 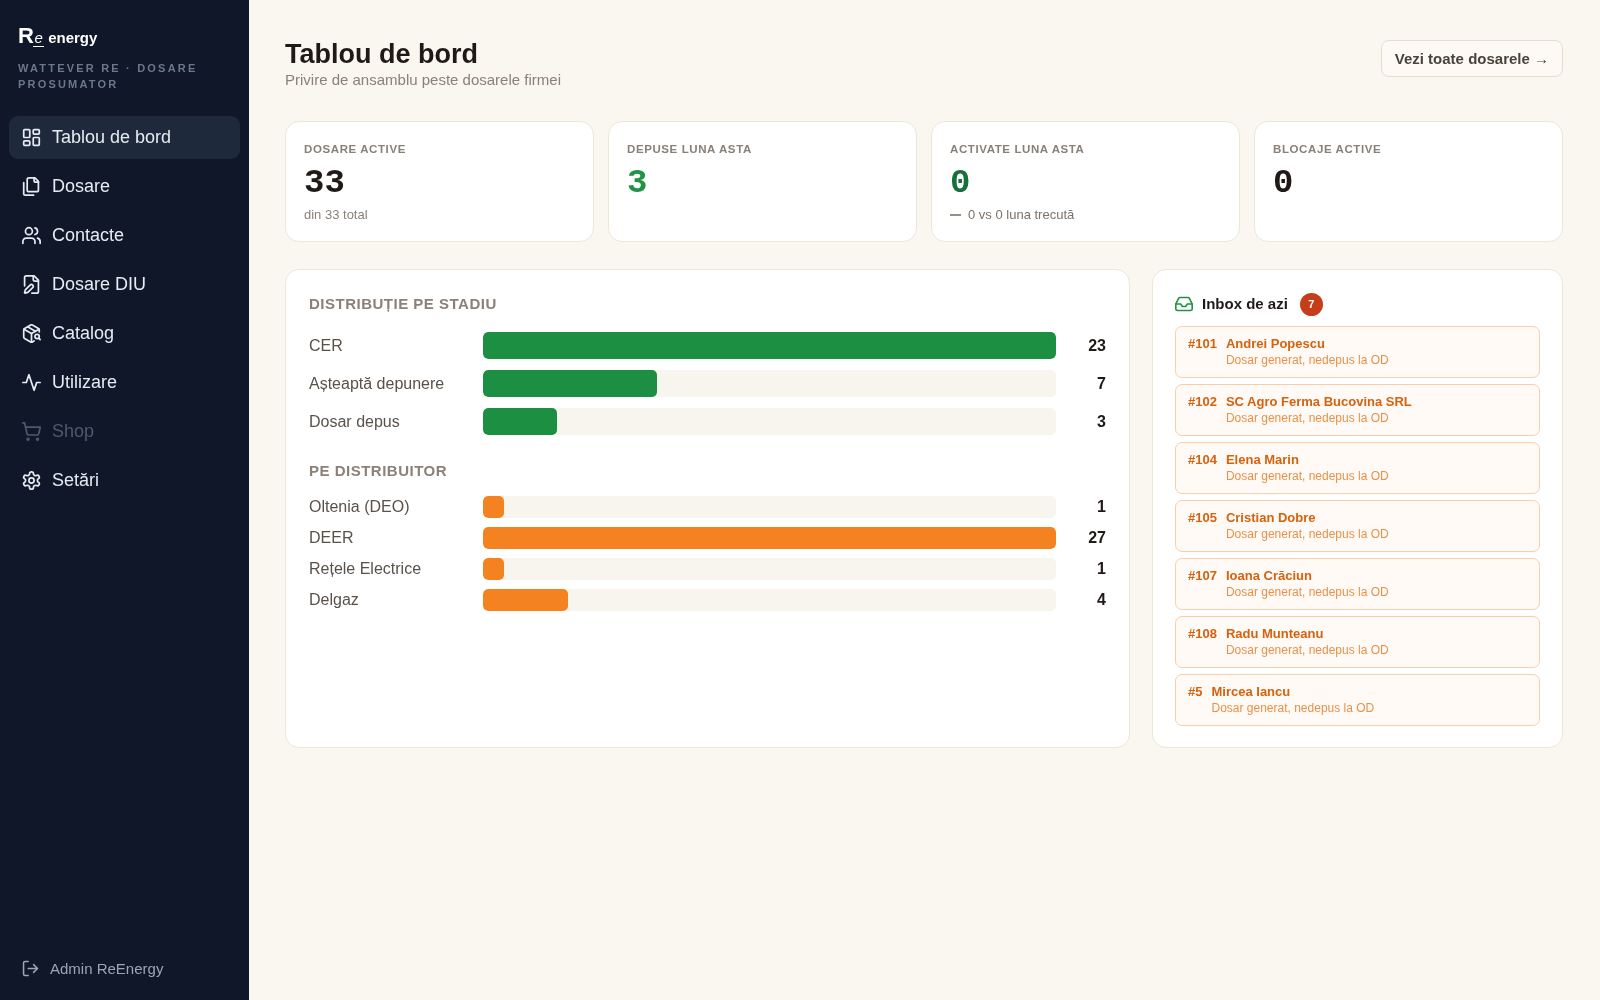 I want to click on app-subtitle: WATTEVER RE · DOSARE PROSUMATOR, so click(x=108, y=76).